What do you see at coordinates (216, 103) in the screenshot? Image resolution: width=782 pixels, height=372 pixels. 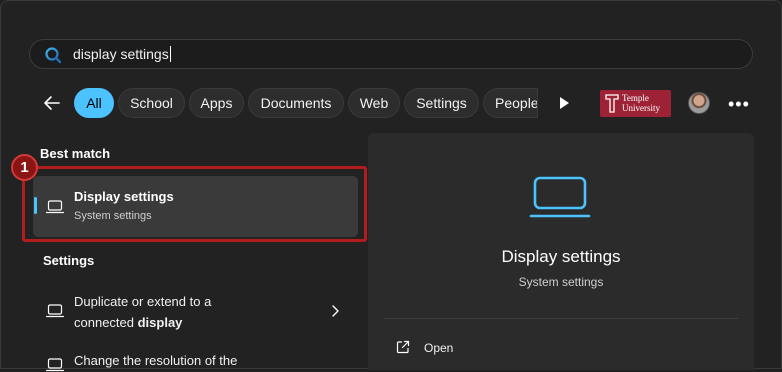 I see `filter-apps: Apps` at bounding box center [216, 103].